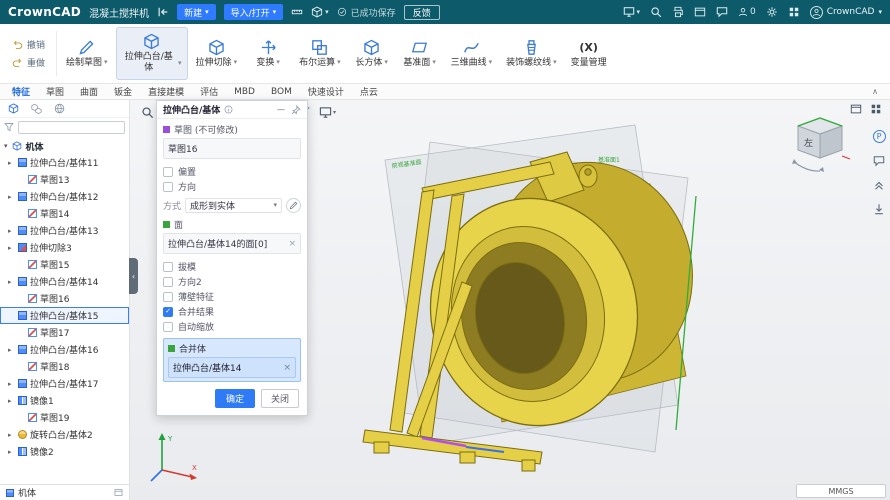 The height and width of the screenshot is (500, 890). What do you see at coordinates (64, 434) in the screenshot?
I see `tree-item: ▸ 旋转凸台/基体2` at bounding box center [64, 434].